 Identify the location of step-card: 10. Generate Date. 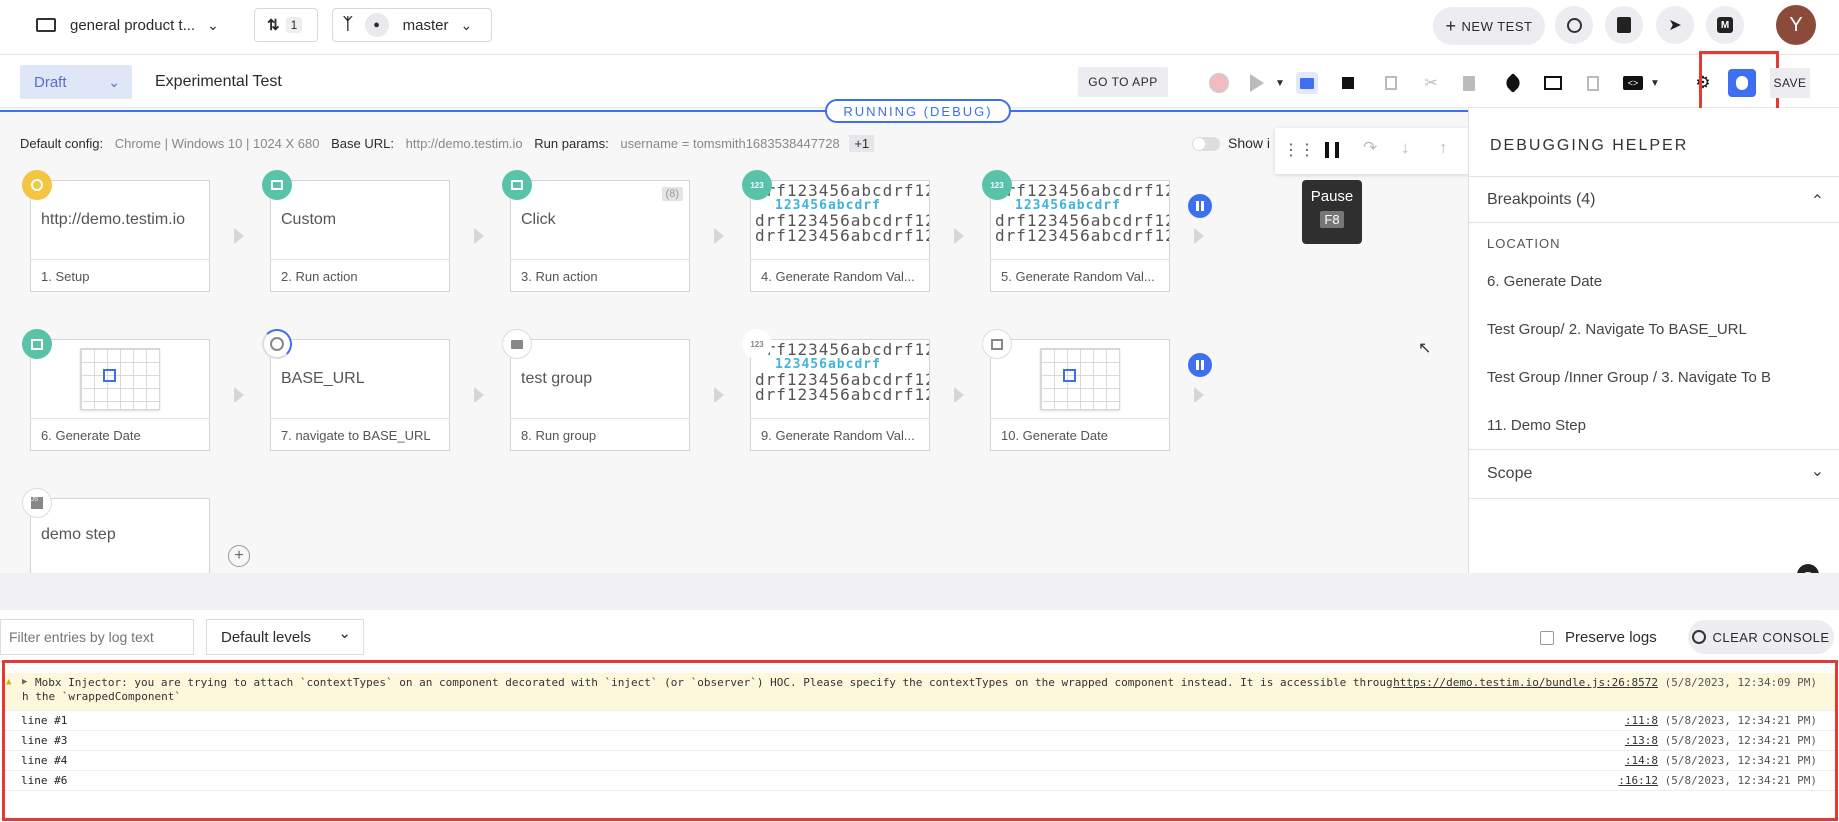
(1080, 395).